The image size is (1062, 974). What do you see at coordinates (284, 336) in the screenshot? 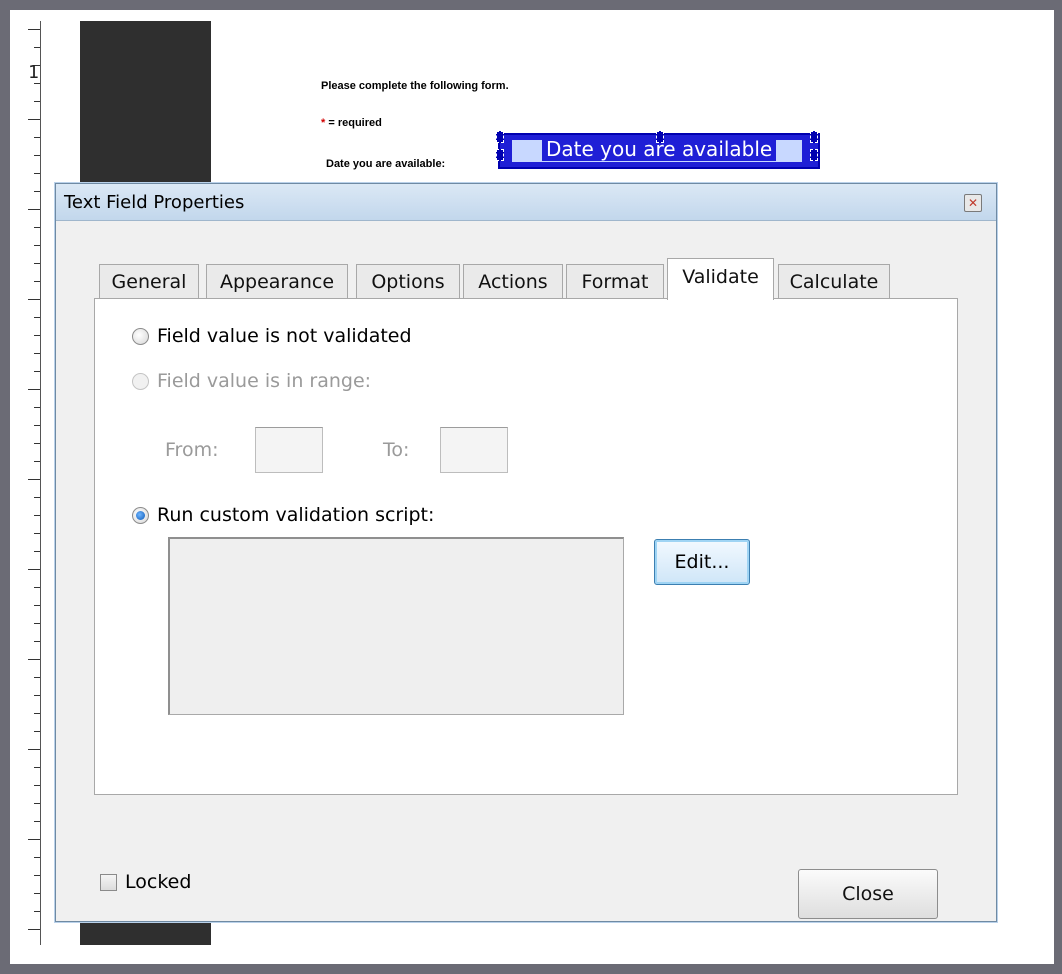
I see `option-not-validated-label: Field value is not validated` at bounding box center [284, 336].